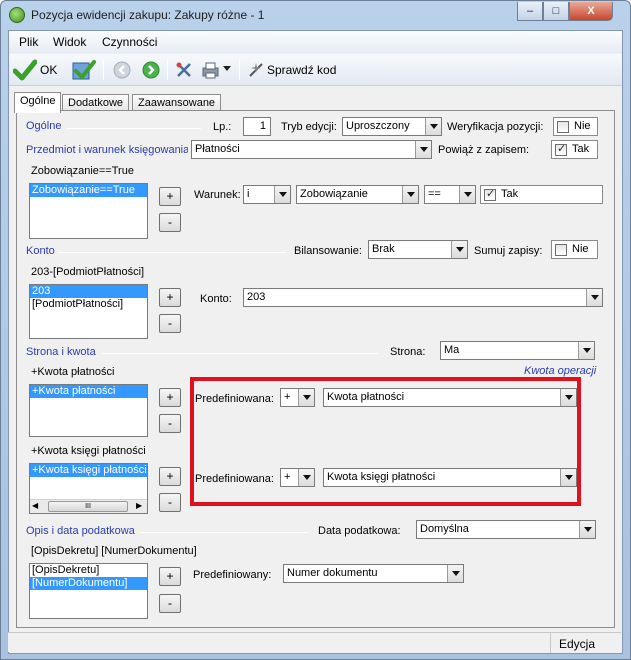 The width and height of the screenshot is (631, 660). What do you see at coordinates (311, 149) in the screenshot?
I see `przedmiot-select: Płatności` at bounding box center [311, 149].